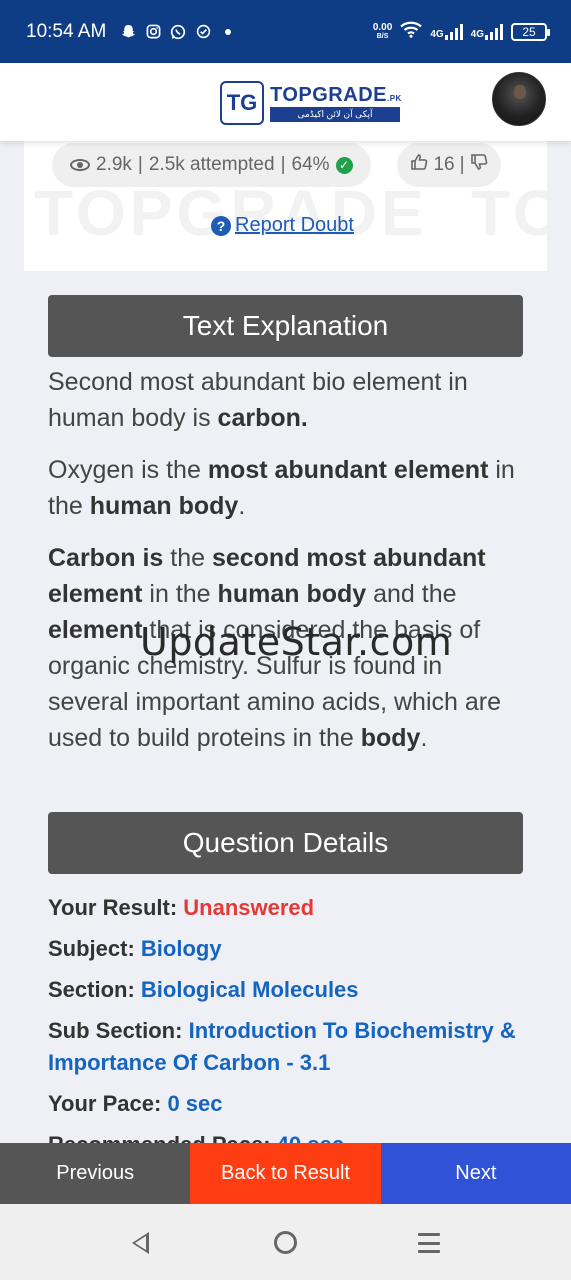 The width and height of the screenshot is (571, 1280). What do you see at coordinates (128, 32) in the screenshot?
I see `snapchat-icon` at bounding box center [128, 32].